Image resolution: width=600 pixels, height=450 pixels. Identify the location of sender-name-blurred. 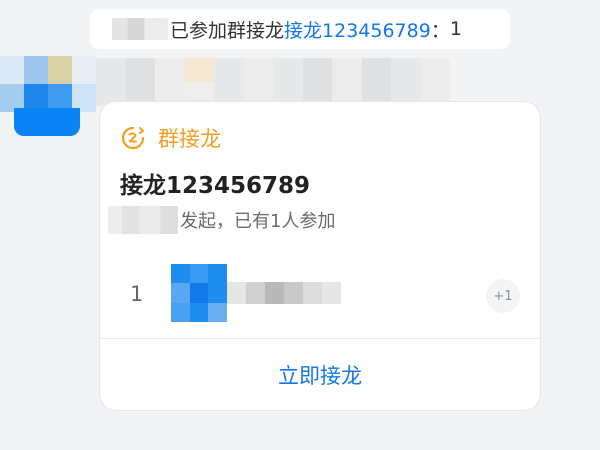
(273, 82).